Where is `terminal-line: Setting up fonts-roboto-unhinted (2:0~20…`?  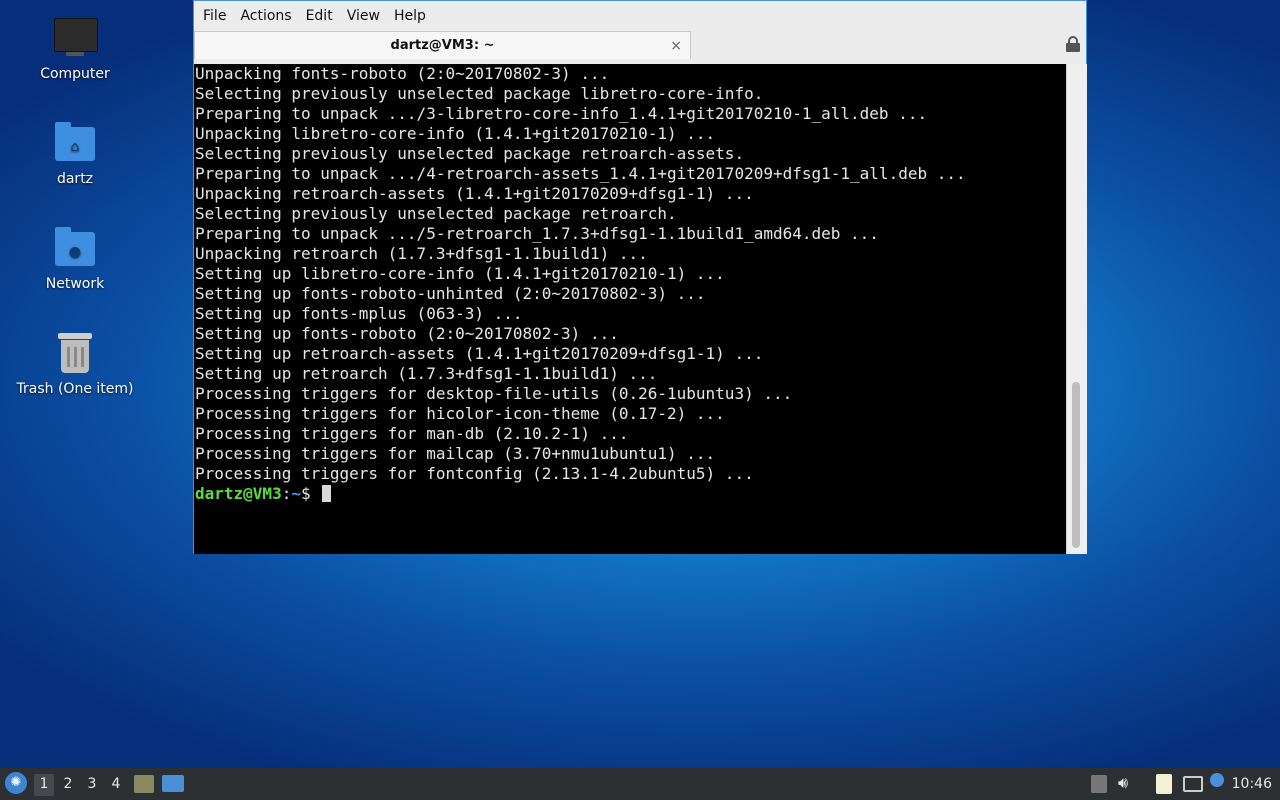
terminal-line: Setting up fonts-roboto-unhinted (2:0~20… is located at coordinates (450, 293).